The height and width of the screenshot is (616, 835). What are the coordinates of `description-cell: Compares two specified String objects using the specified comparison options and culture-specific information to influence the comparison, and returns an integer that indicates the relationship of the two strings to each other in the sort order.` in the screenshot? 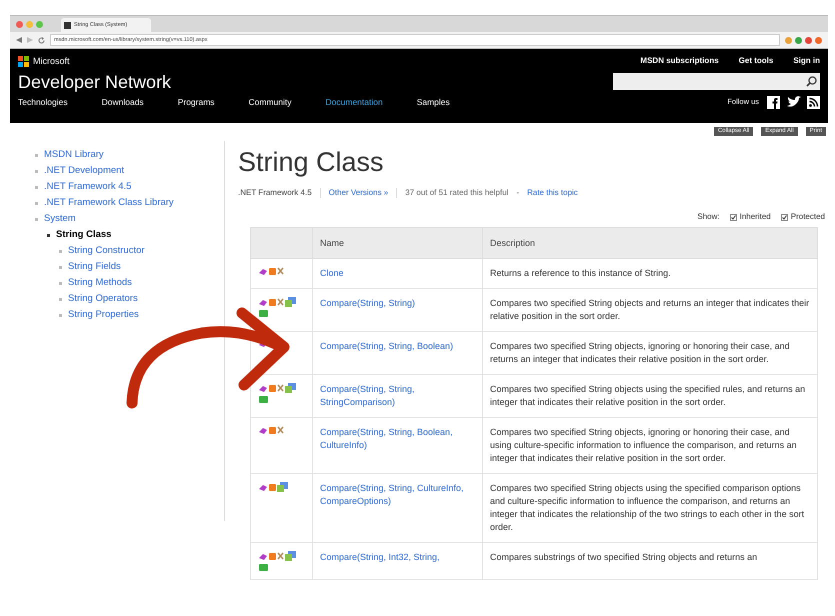 It's located at (650, 508).